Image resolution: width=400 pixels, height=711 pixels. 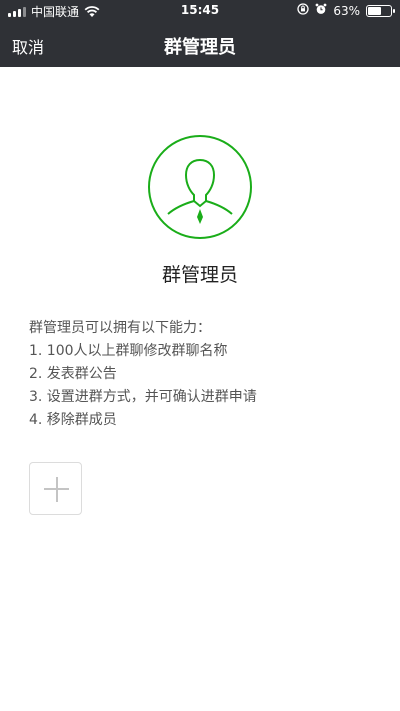 What do you see at coordinates (200, 11) in the screenshot?
I see `status-bar: 中国联通 15:45 63%` at bounding box center [200, 11].